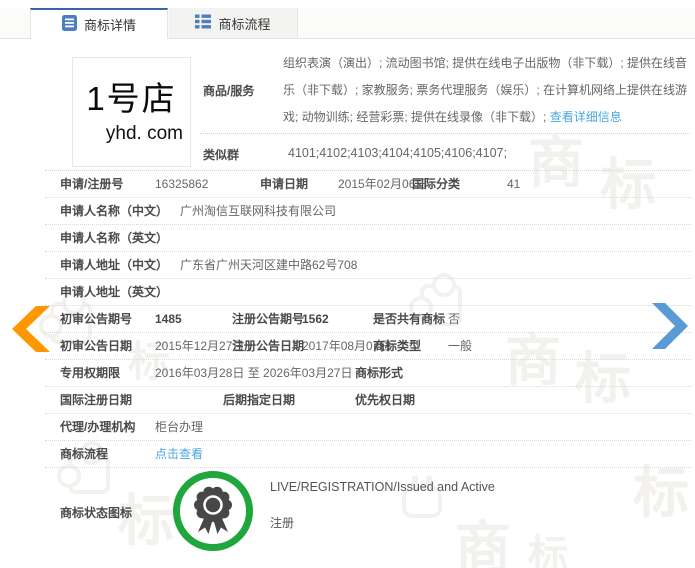 Image resolution: width=695 pixels, height=568 pixels. Describe the element at coordinates (284, 184) in the screenshot. I see `field-label: 申请日期` at that location.